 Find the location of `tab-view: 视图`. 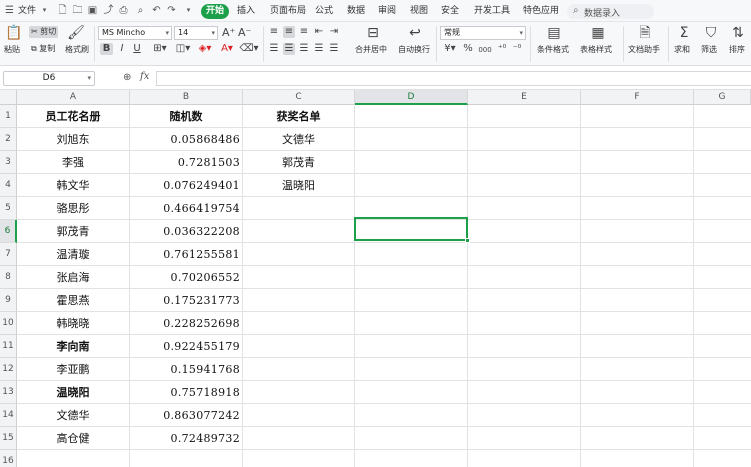

tab-view: 视图 is located at coordinates (419, 11).